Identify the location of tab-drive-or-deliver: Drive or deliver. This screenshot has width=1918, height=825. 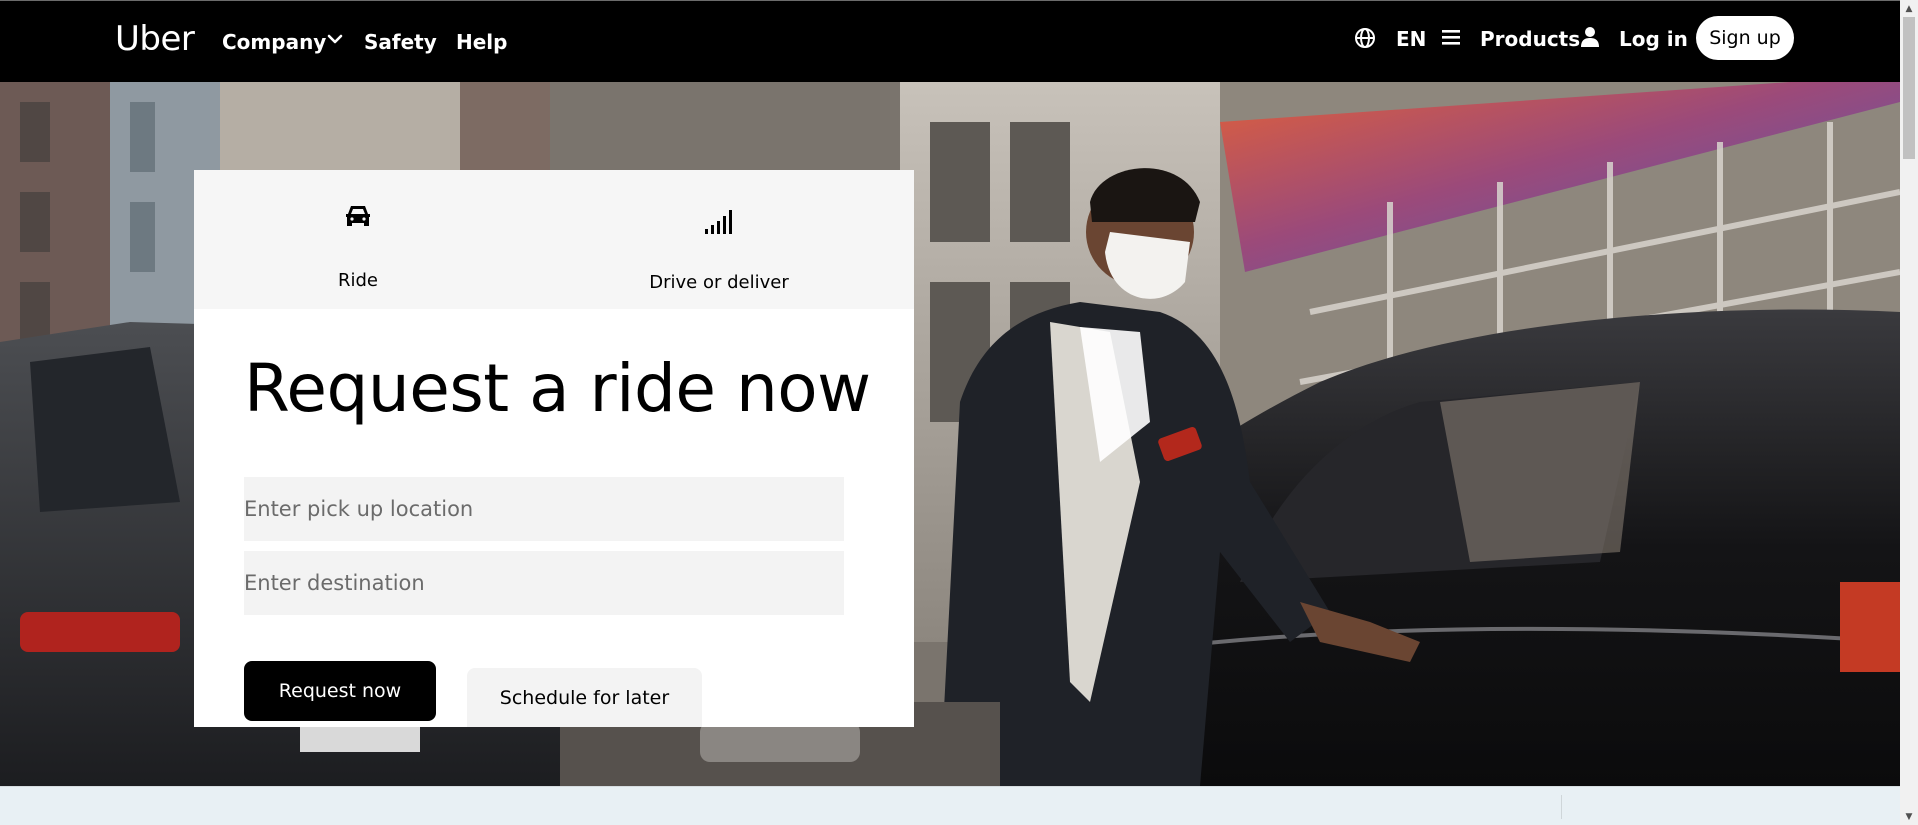
(719, 239).